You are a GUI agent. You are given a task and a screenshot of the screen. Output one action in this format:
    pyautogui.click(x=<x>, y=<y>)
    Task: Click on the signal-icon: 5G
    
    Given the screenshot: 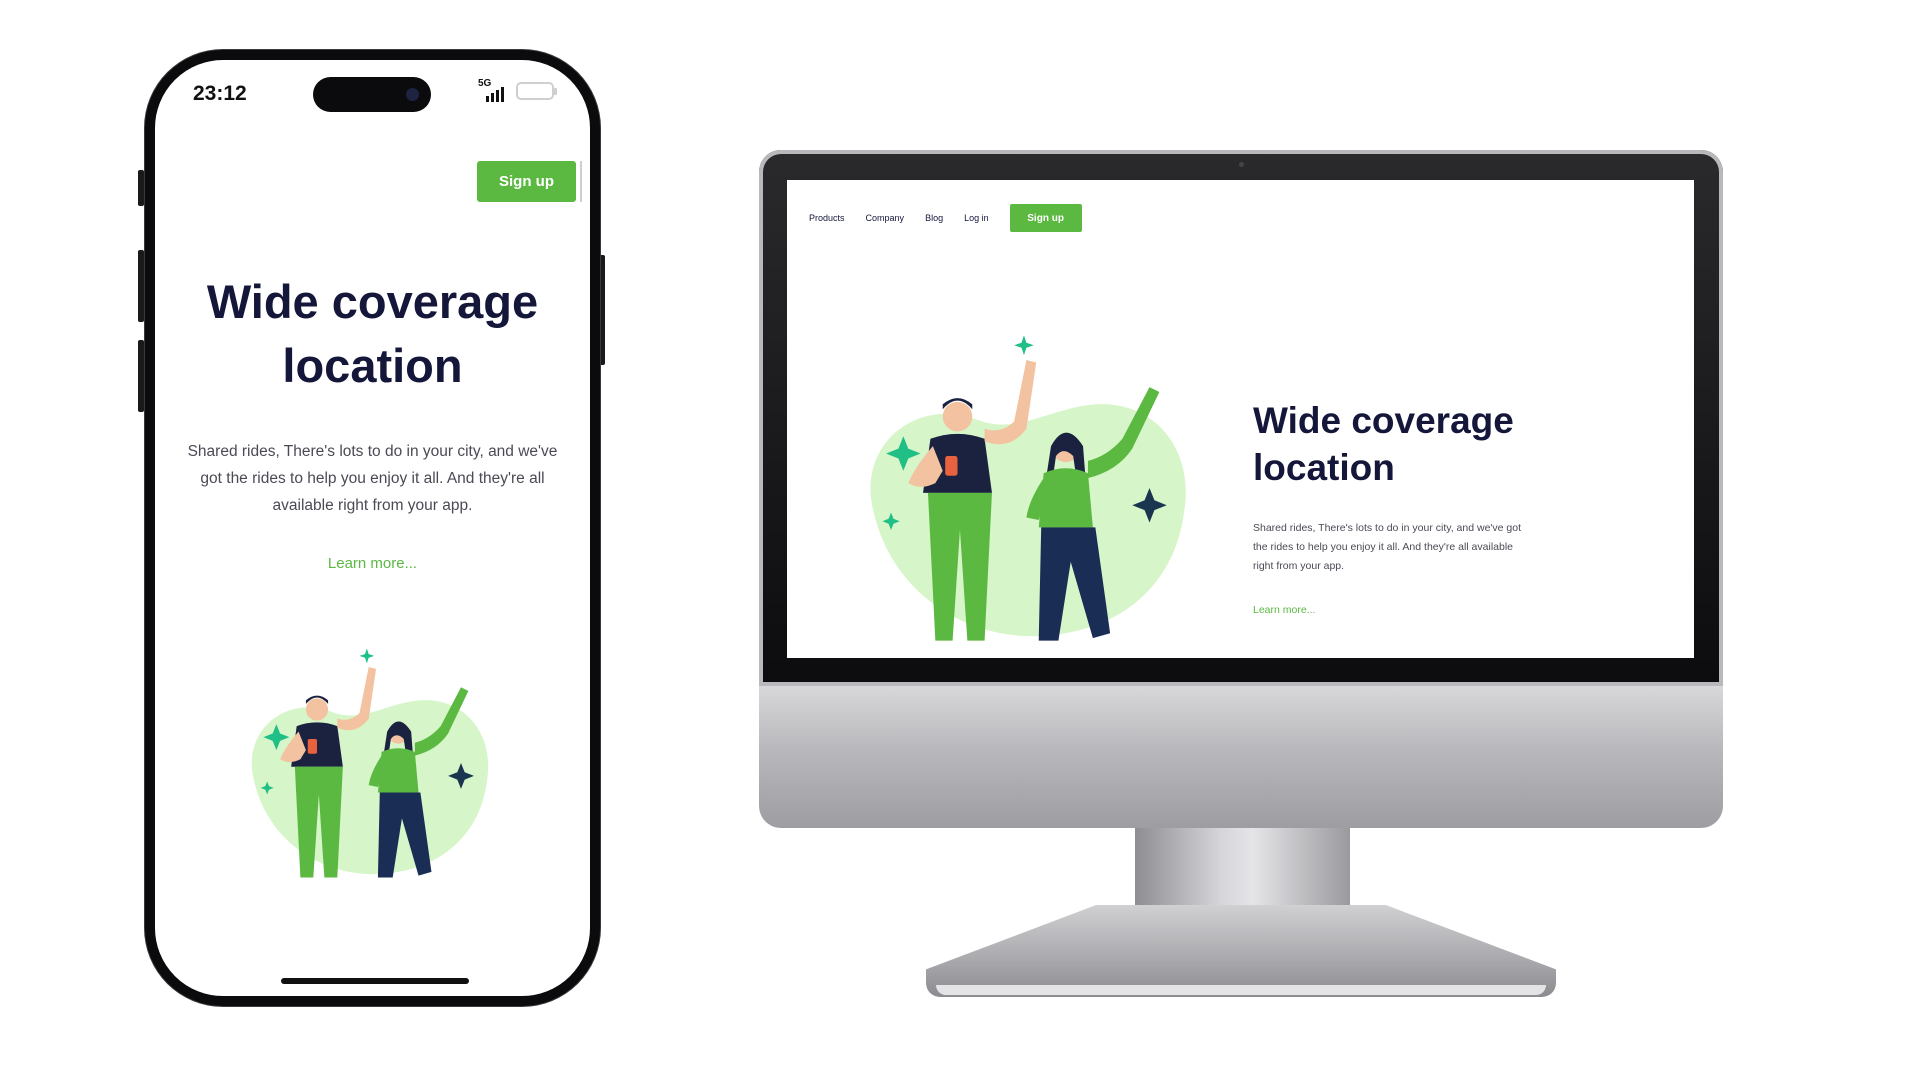 What is the action you would take?
    pyautogui.click(x=491, y=90)
    